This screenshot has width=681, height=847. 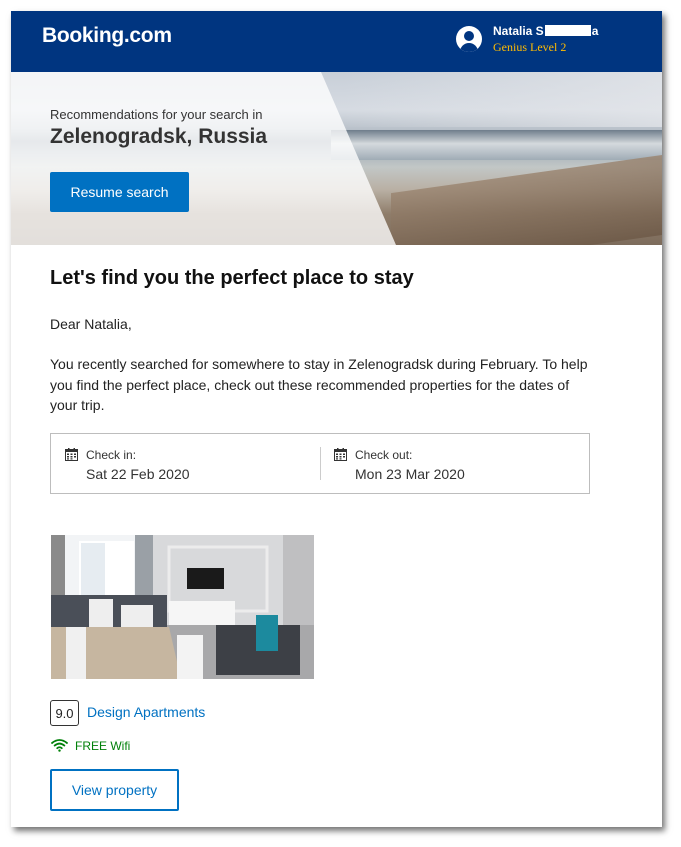 What do you see at coordinates (111, 455) in the screenshot?
I see `check-in-label: Check in:` at bounding box center [111, 455].